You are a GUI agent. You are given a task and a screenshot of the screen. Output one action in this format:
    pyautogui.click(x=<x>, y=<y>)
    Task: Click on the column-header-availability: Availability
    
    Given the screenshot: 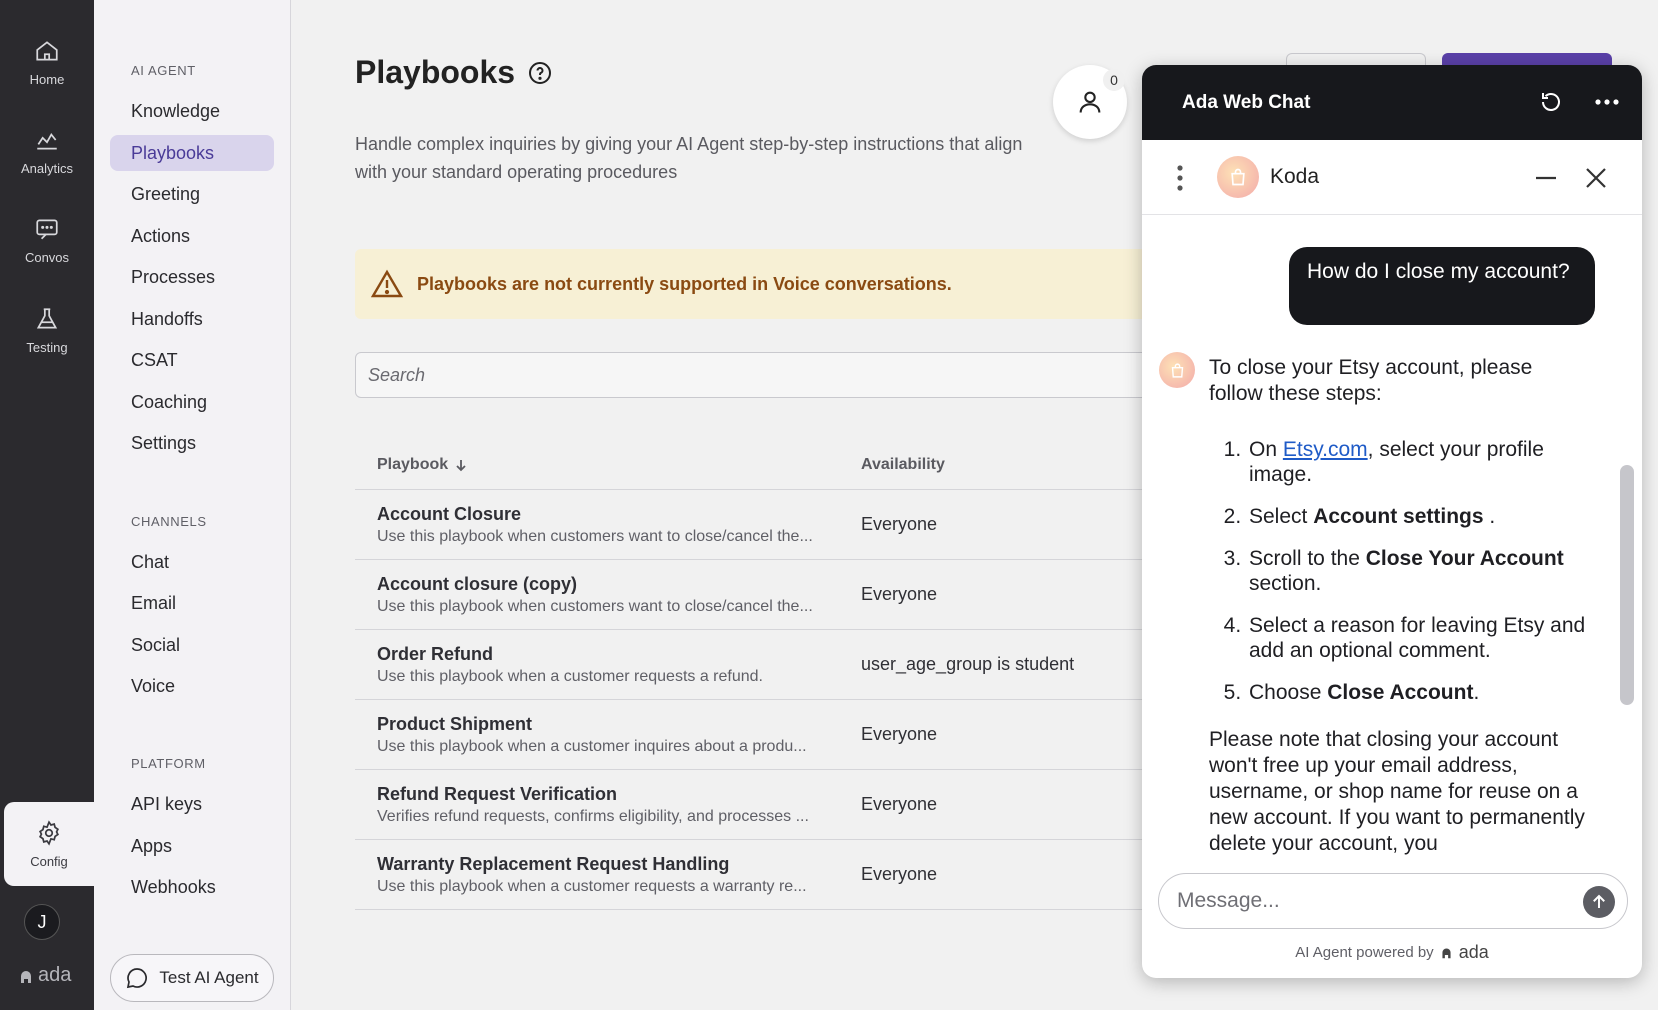 What is the action you would take?
    pyautogui.click(x=903, y=464)
    